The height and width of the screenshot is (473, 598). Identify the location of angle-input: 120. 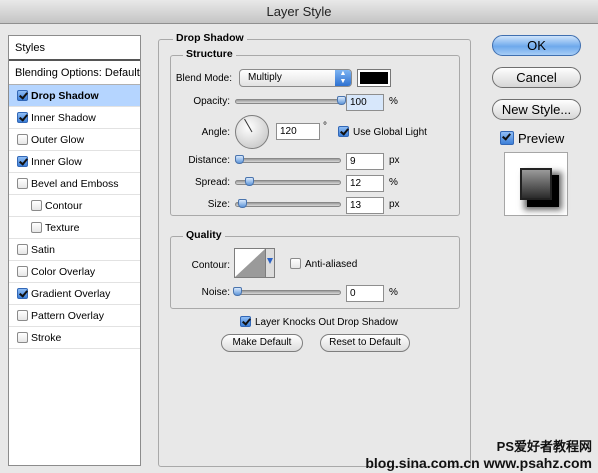
(298, 131).